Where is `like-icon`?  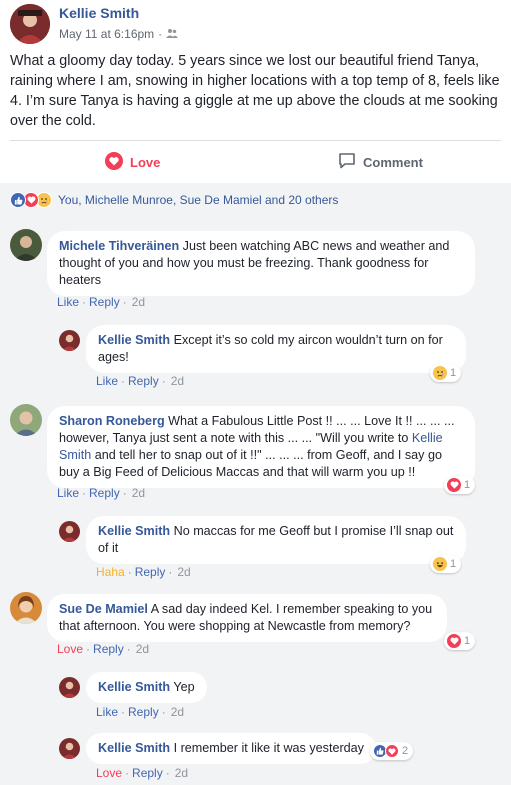 like-icon is located at coordinates (18, 200).